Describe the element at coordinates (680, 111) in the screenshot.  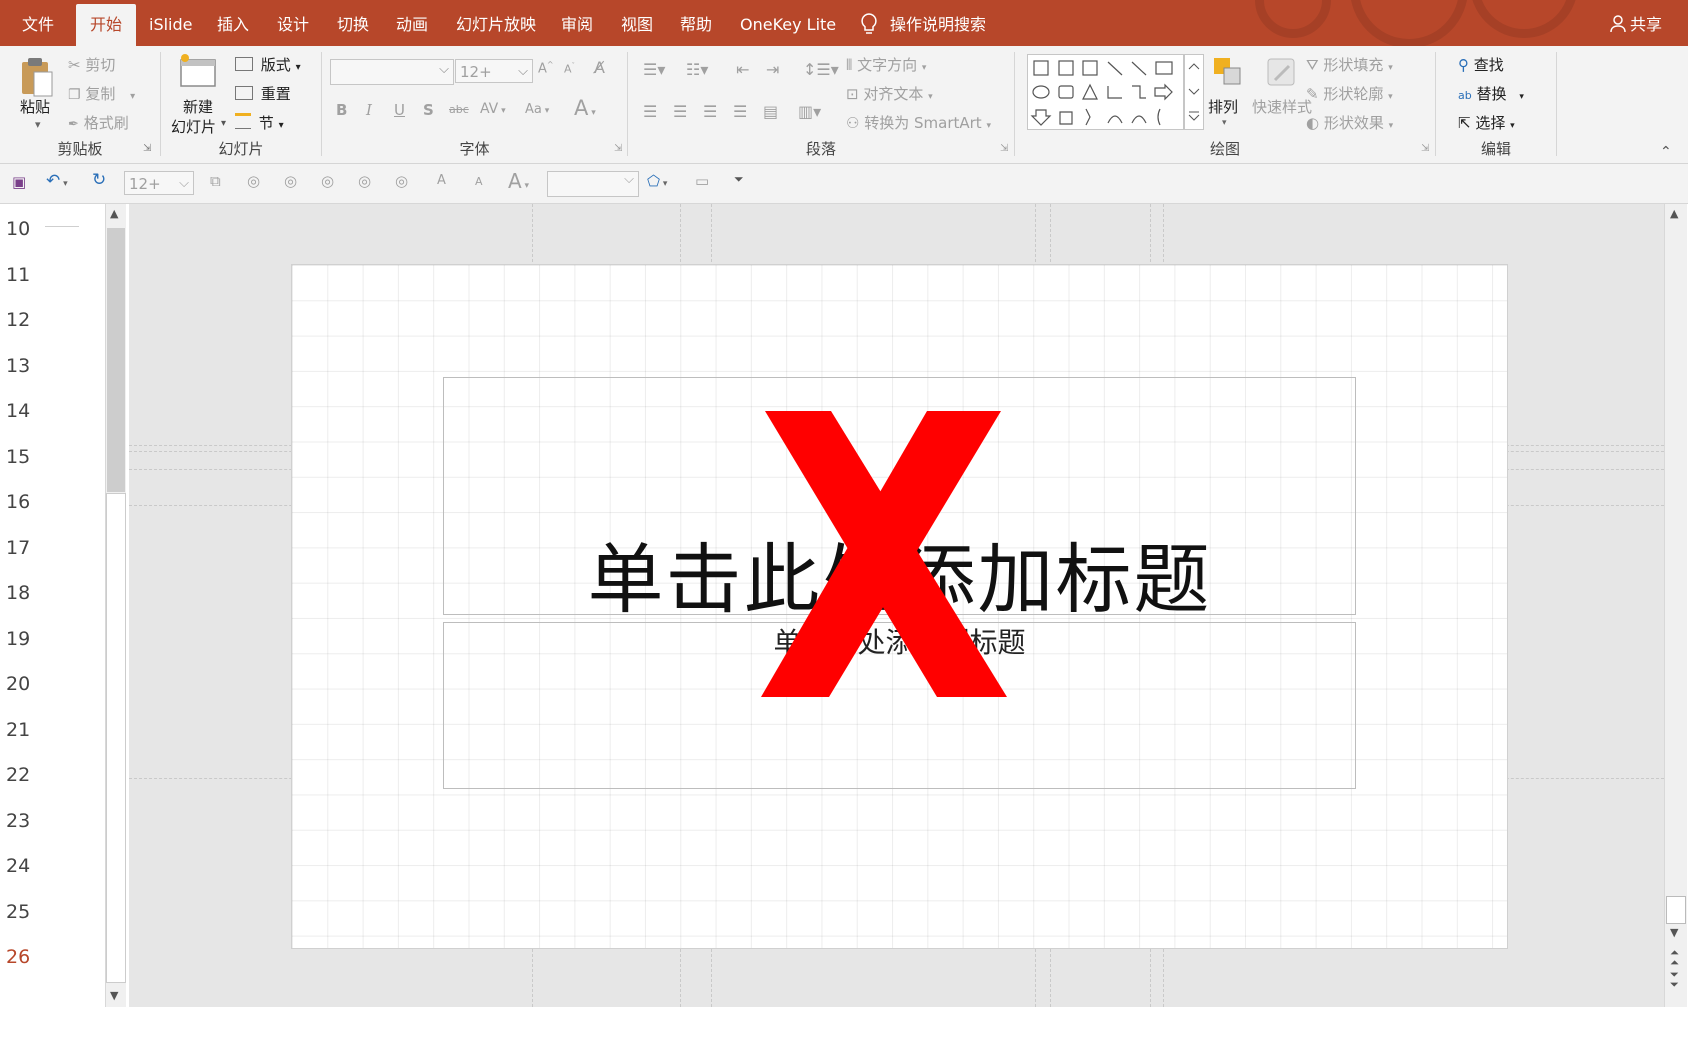
I see `align-center-icon: ☰` at that location.